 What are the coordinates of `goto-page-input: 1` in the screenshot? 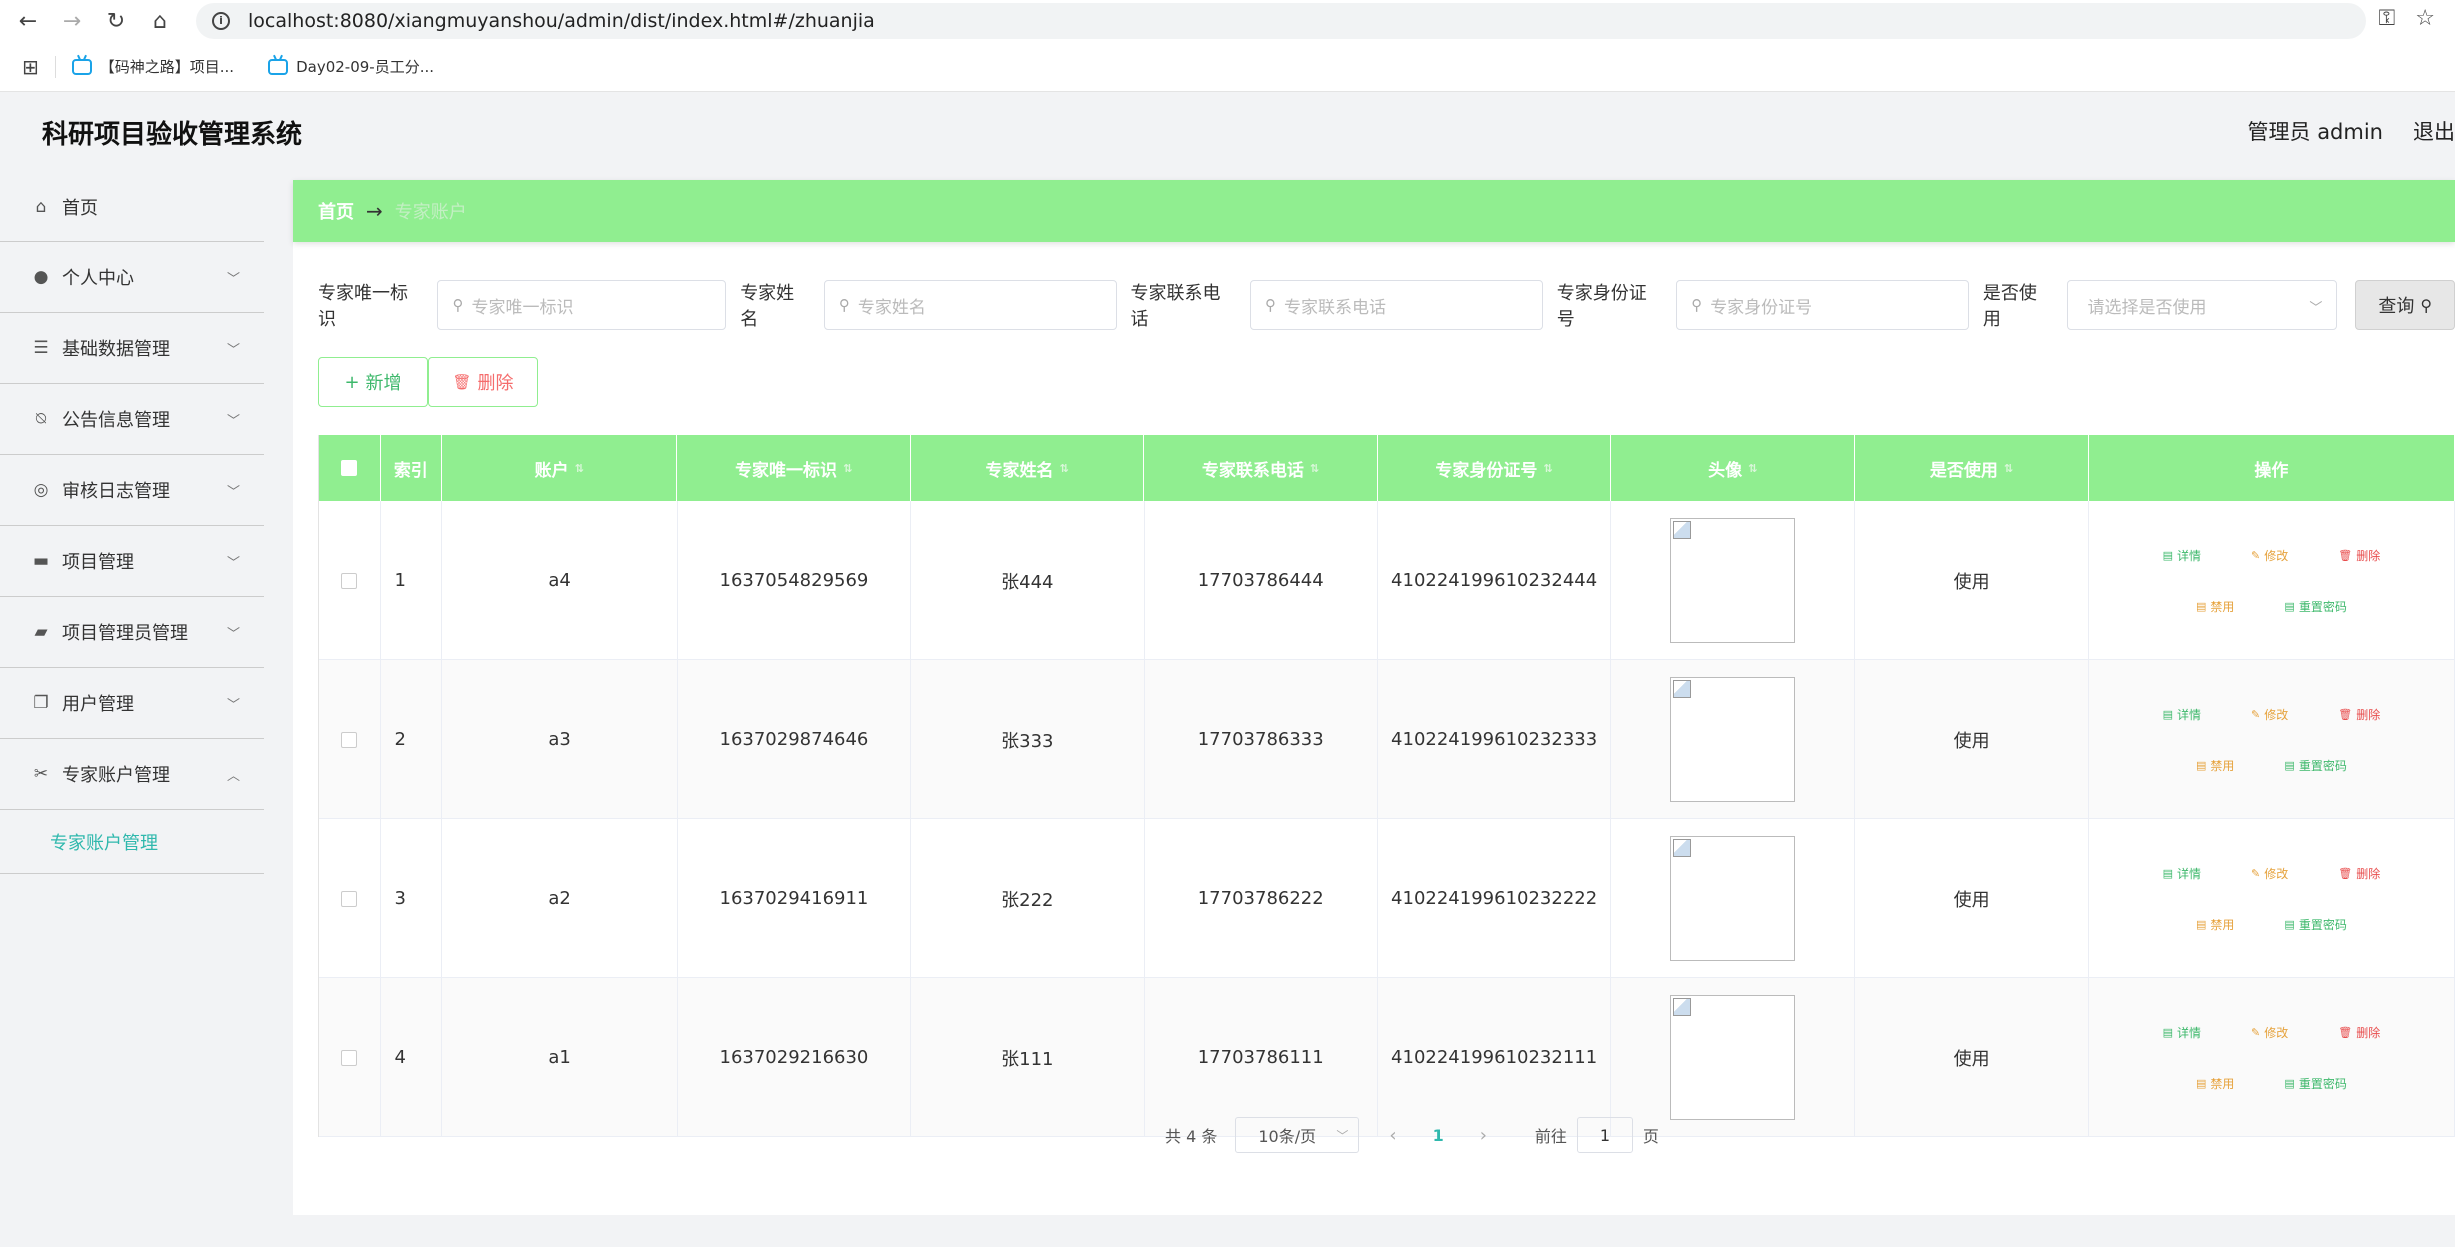 It's located at (1604, 1135).